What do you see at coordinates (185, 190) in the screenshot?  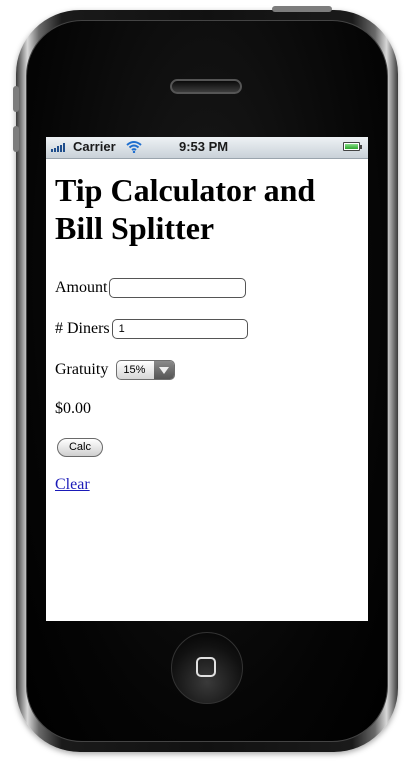 I see `title-line-1: Tip Calculator and` at bounding box center [185, 190].